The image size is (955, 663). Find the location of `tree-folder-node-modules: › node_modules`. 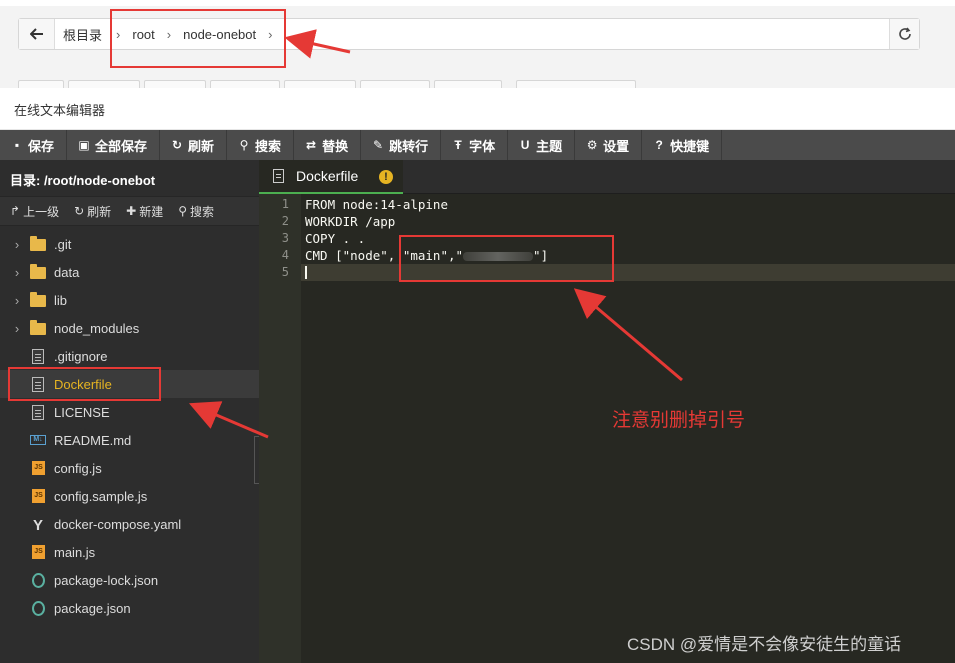

tree-folder-node-modules: › node_modules is located at coordinates (129, 328).